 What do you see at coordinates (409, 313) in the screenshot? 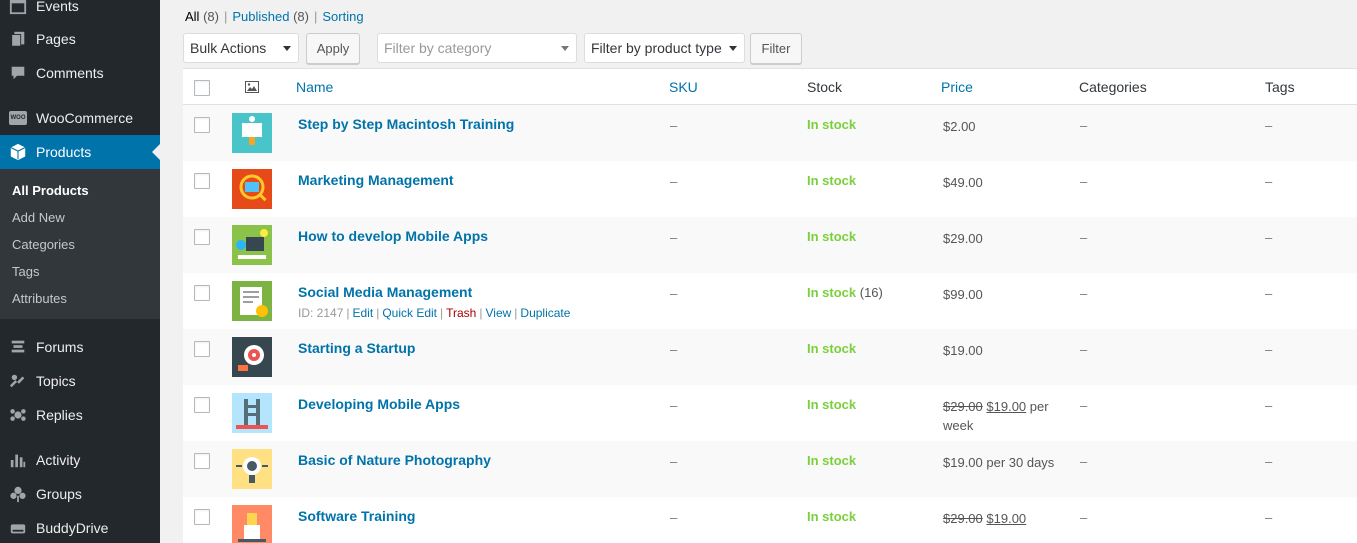
I see `quick-edit-link: Quick Edit` at bounding box center [409, 313].